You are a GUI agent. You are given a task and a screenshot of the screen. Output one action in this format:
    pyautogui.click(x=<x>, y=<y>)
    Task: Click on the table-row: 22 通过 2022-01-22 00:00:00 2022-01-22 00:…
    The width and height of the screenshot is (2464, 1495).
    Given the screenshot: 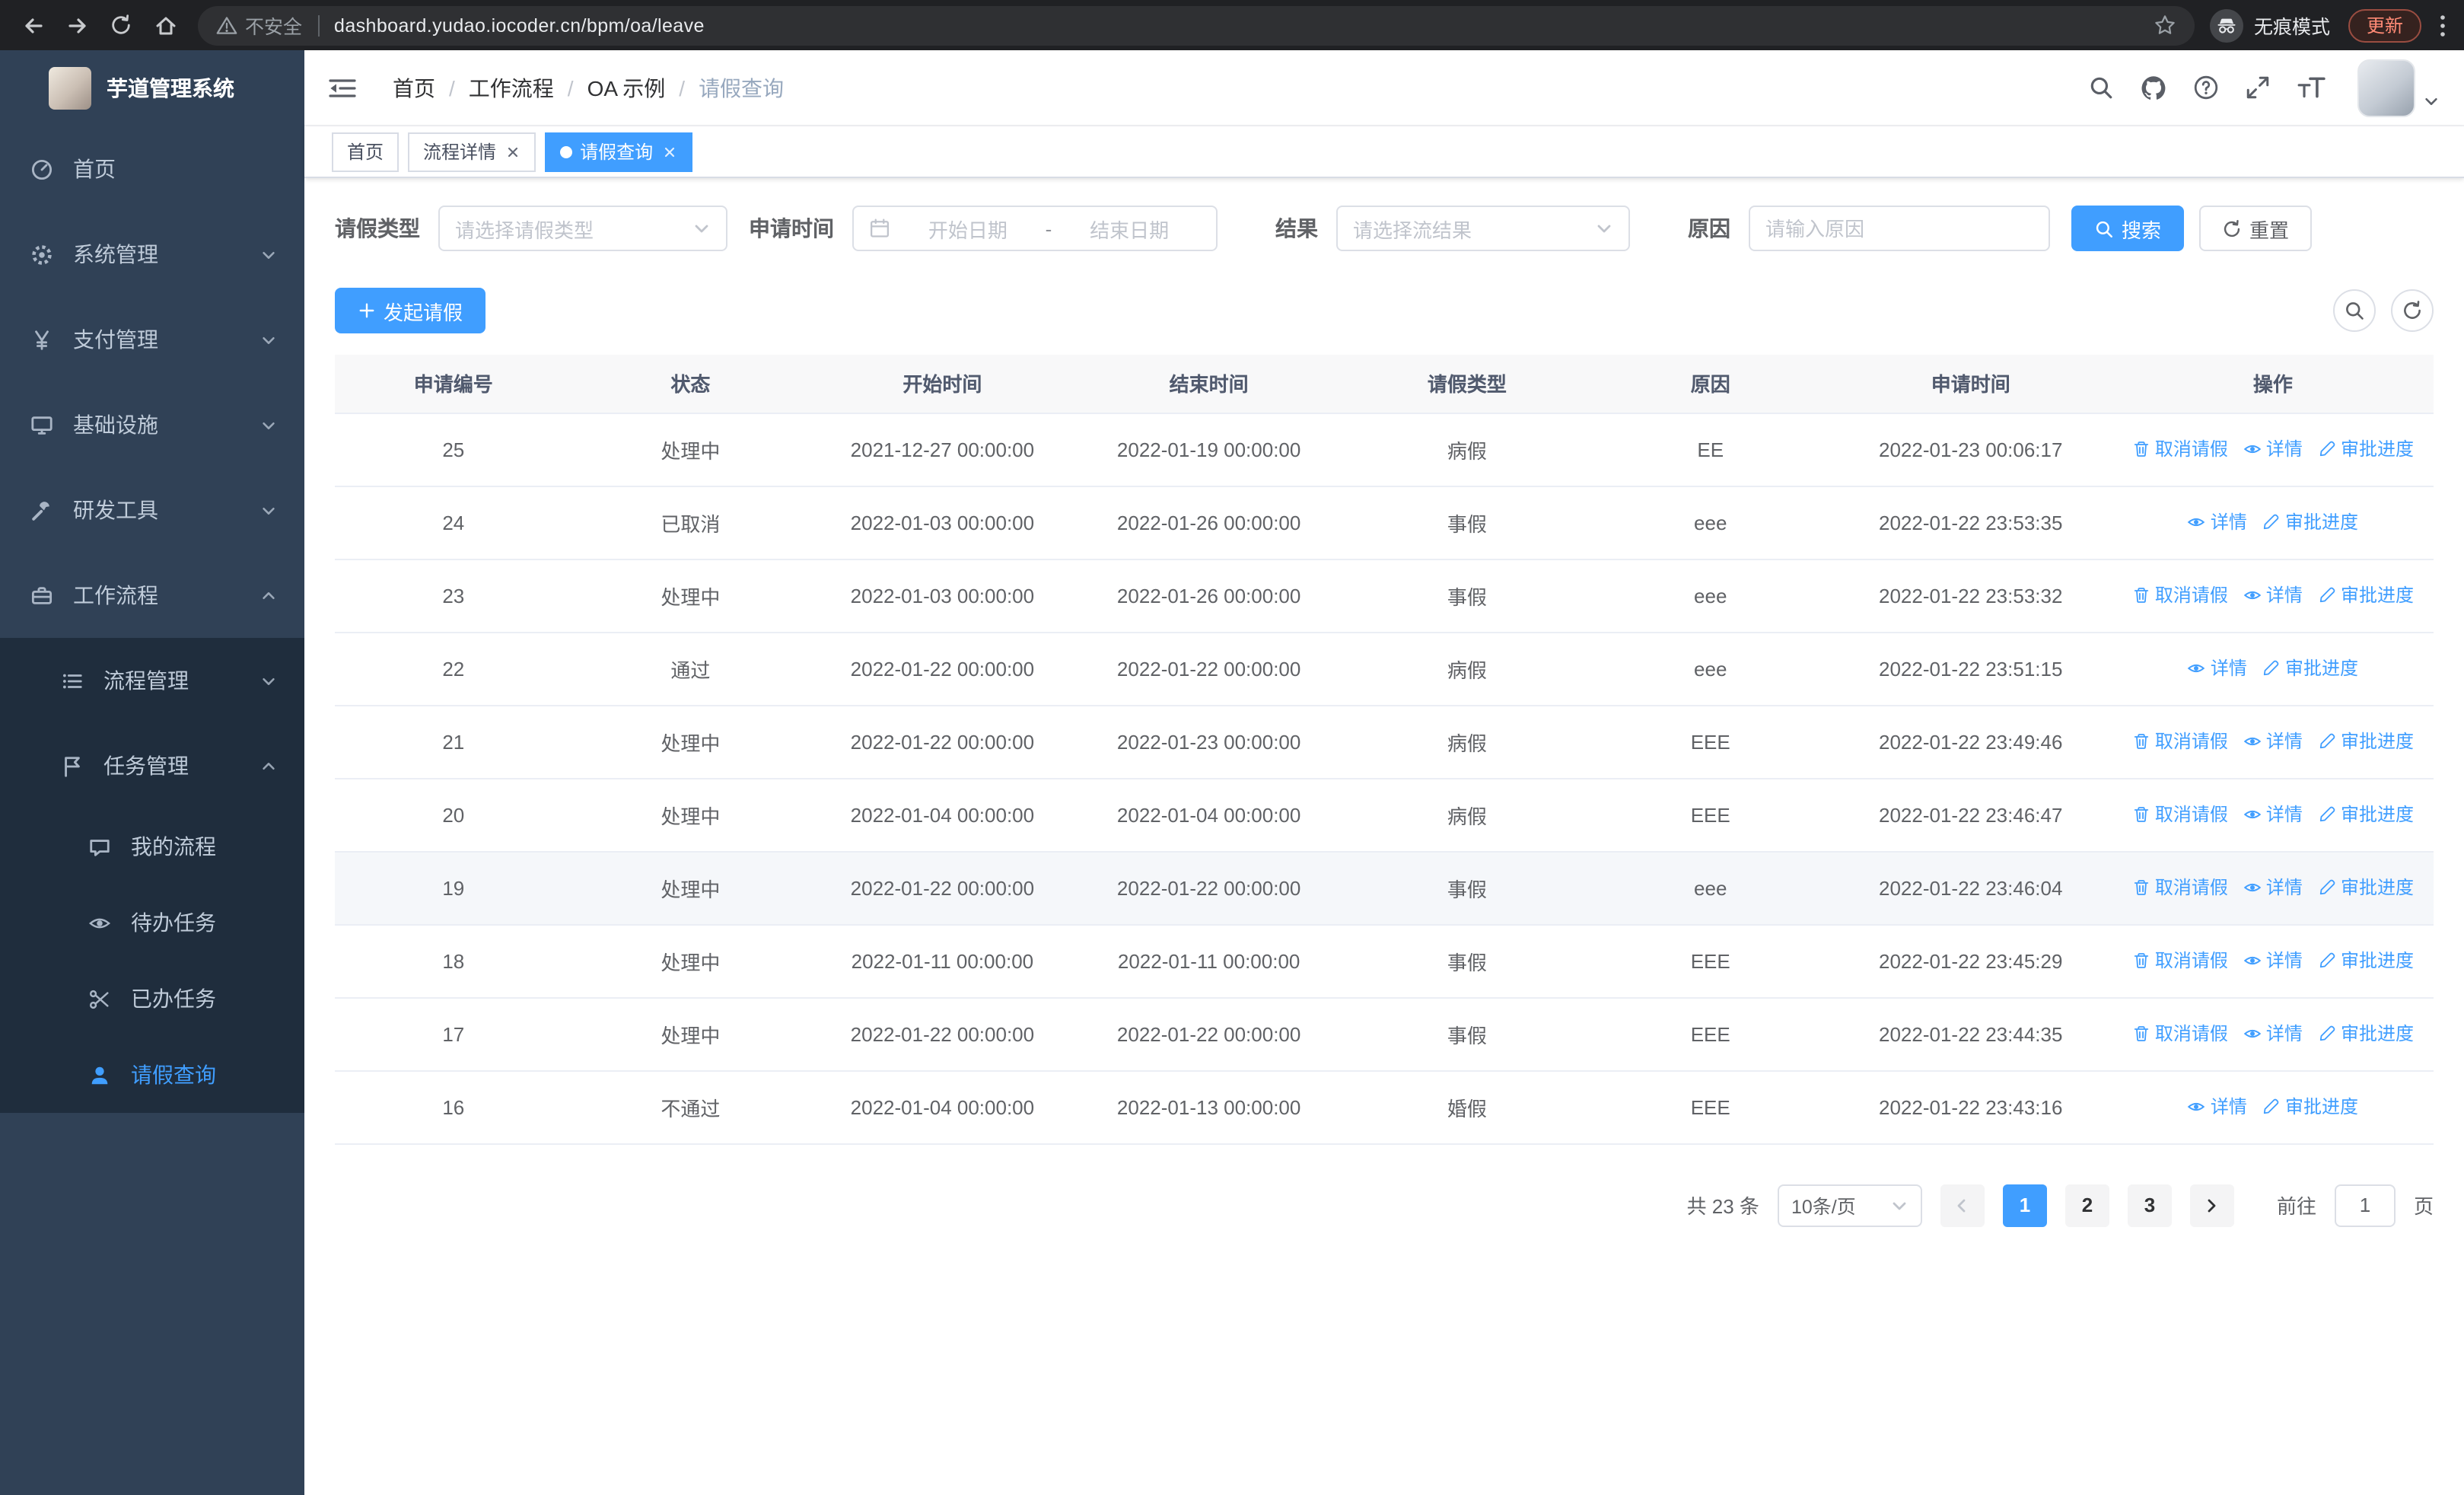 What is the action you would take?
    pyautogui.click(x=1384, y=669)
    